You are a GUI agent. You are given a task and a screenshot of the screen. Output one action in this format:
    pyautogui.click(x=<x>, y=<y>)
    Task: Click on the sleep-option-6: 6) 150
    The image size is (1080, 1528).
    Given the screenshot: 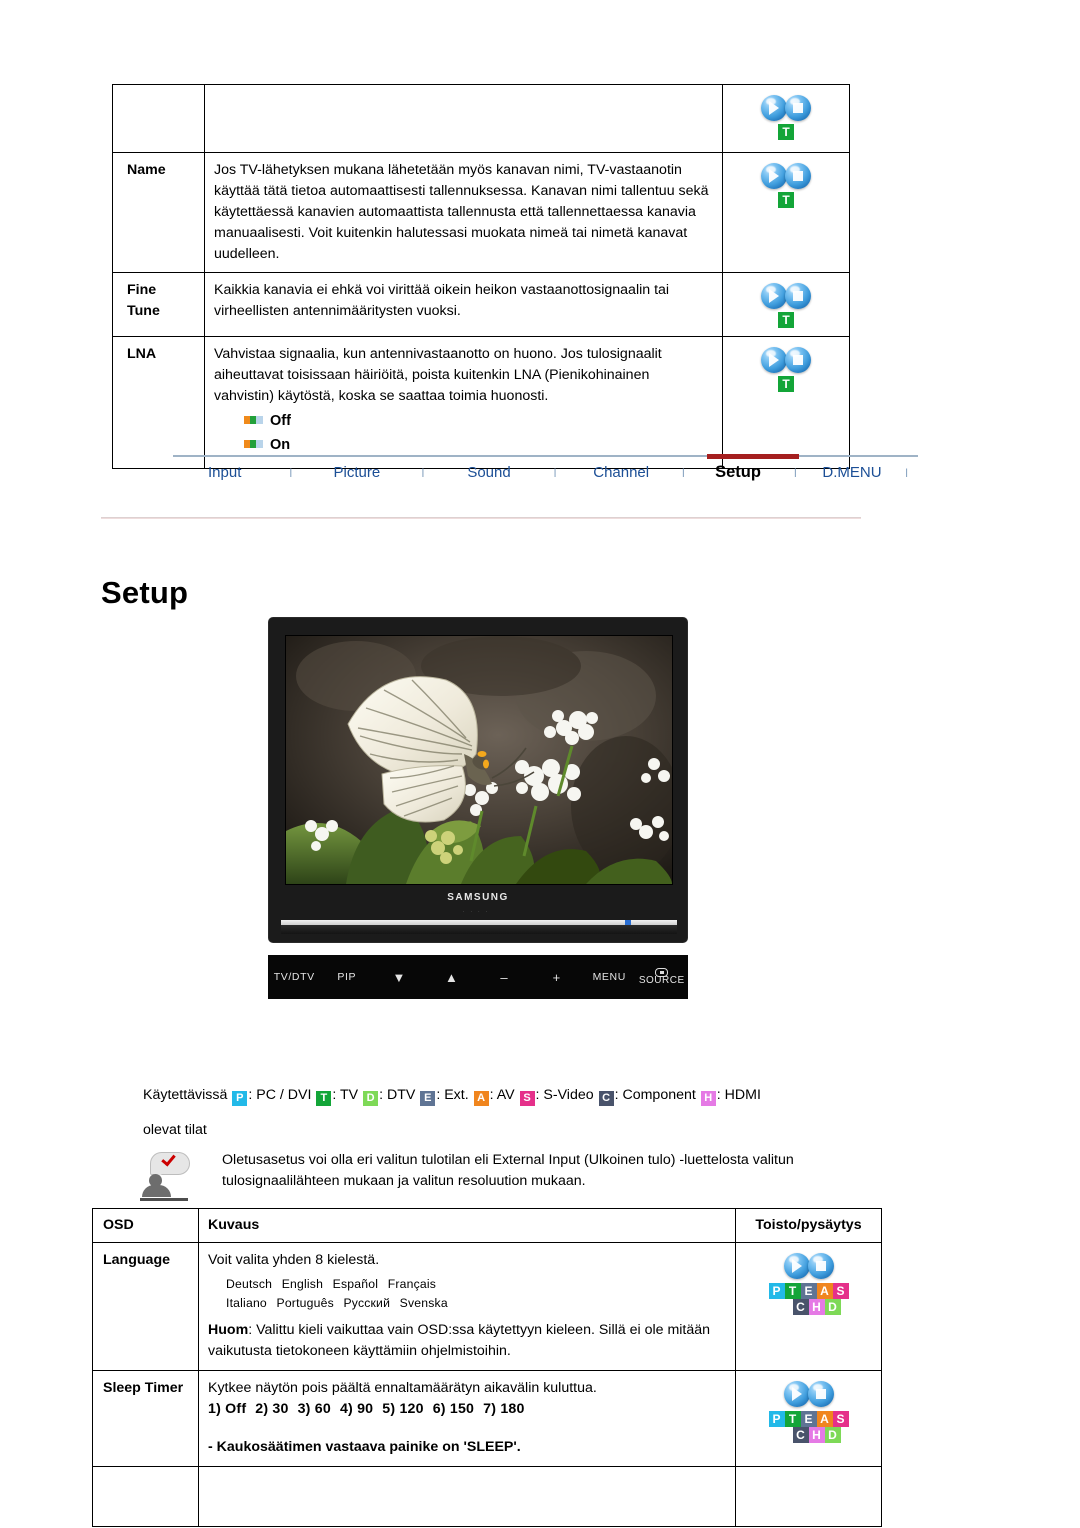 What is the action you would take?
    pyautogui.click(x=453, y=1409)
    